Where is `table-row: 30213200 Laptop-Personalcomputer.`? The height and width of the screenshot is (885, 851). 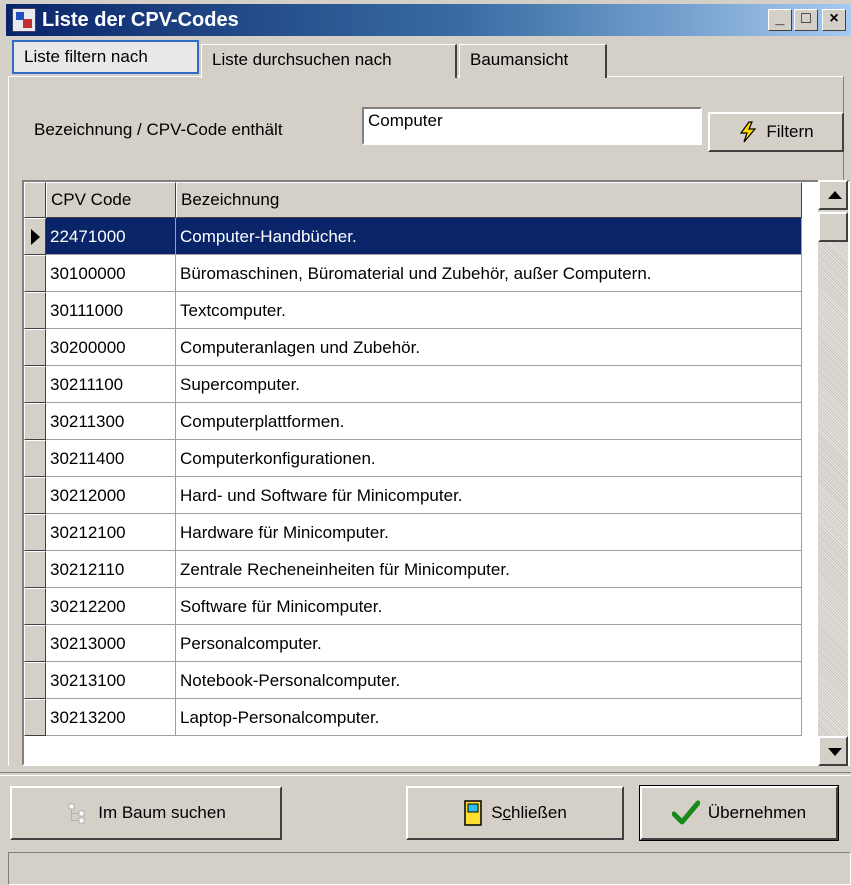
table-row: 30213200 Laptop-Personalcomputer. is located at coordinates (424, 717).